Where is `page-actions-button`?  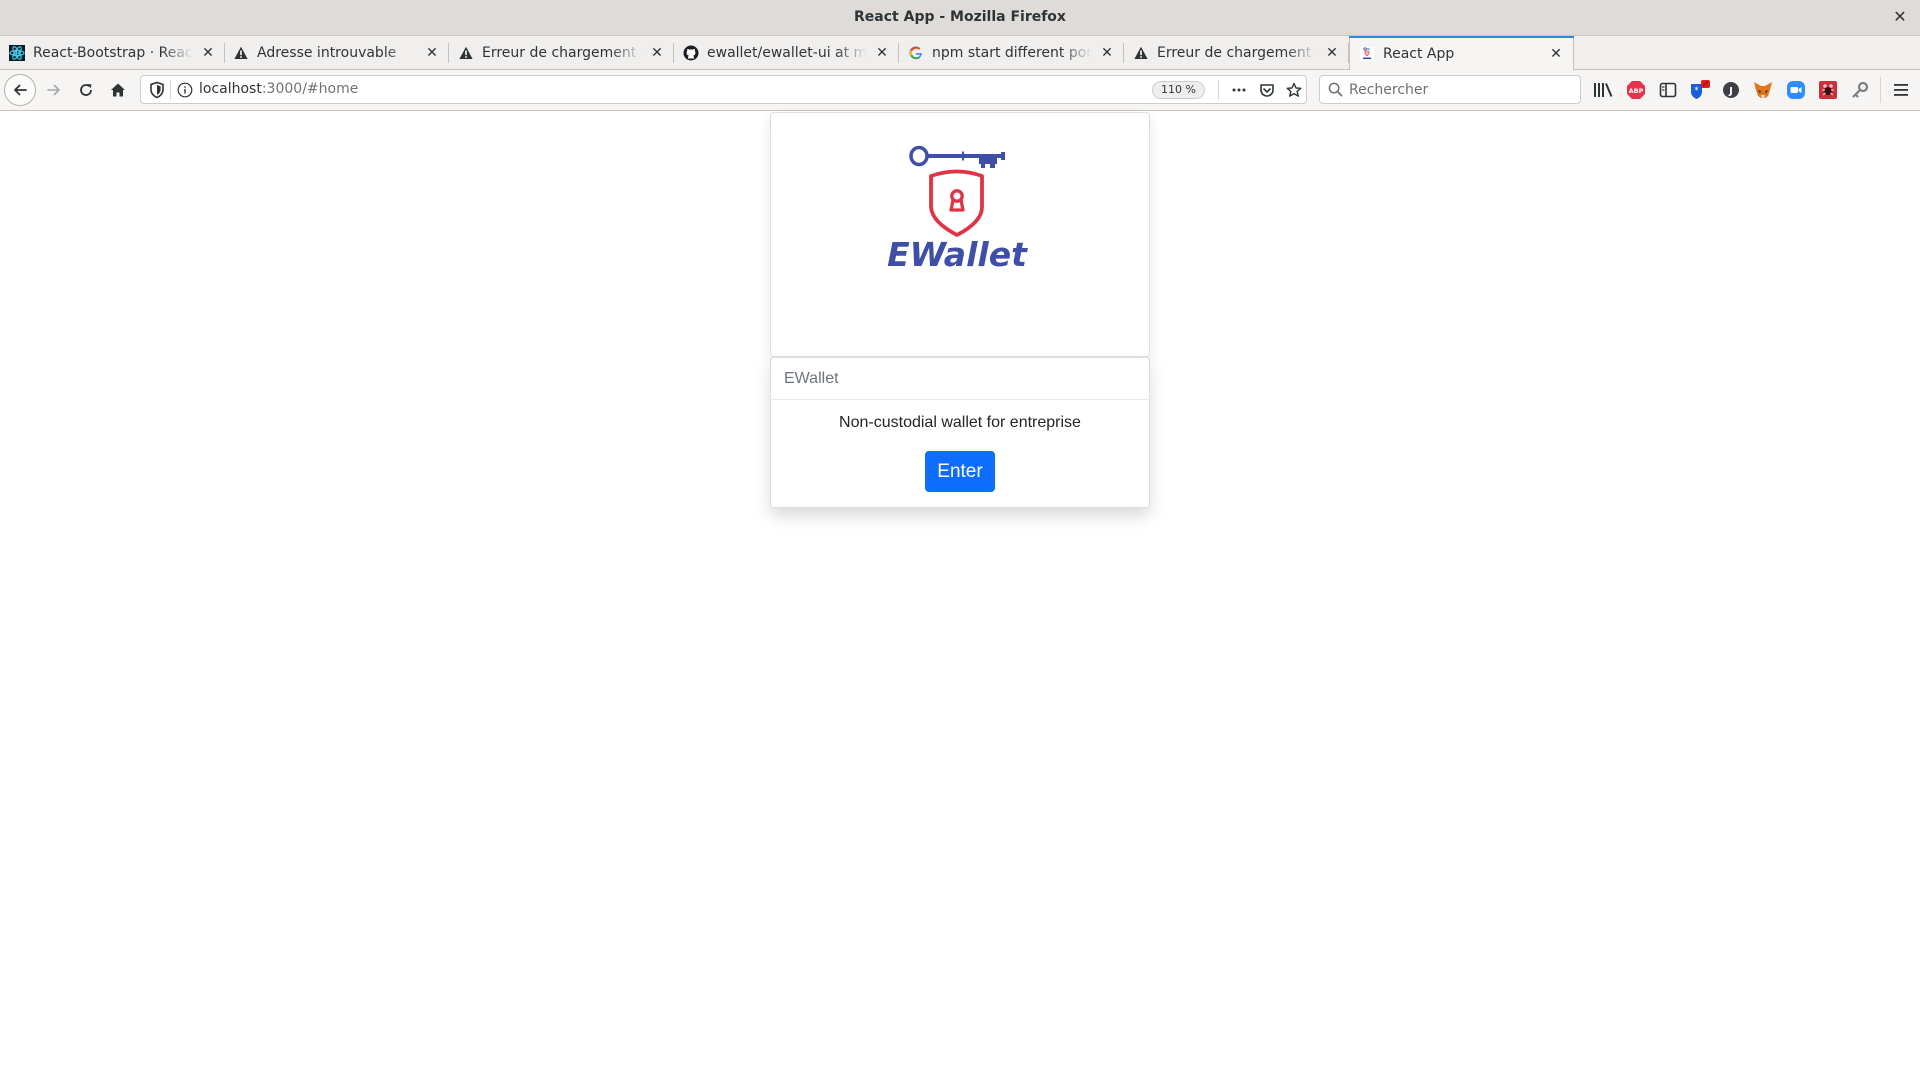 page-actions-button is located at coordinates (1239, 90).